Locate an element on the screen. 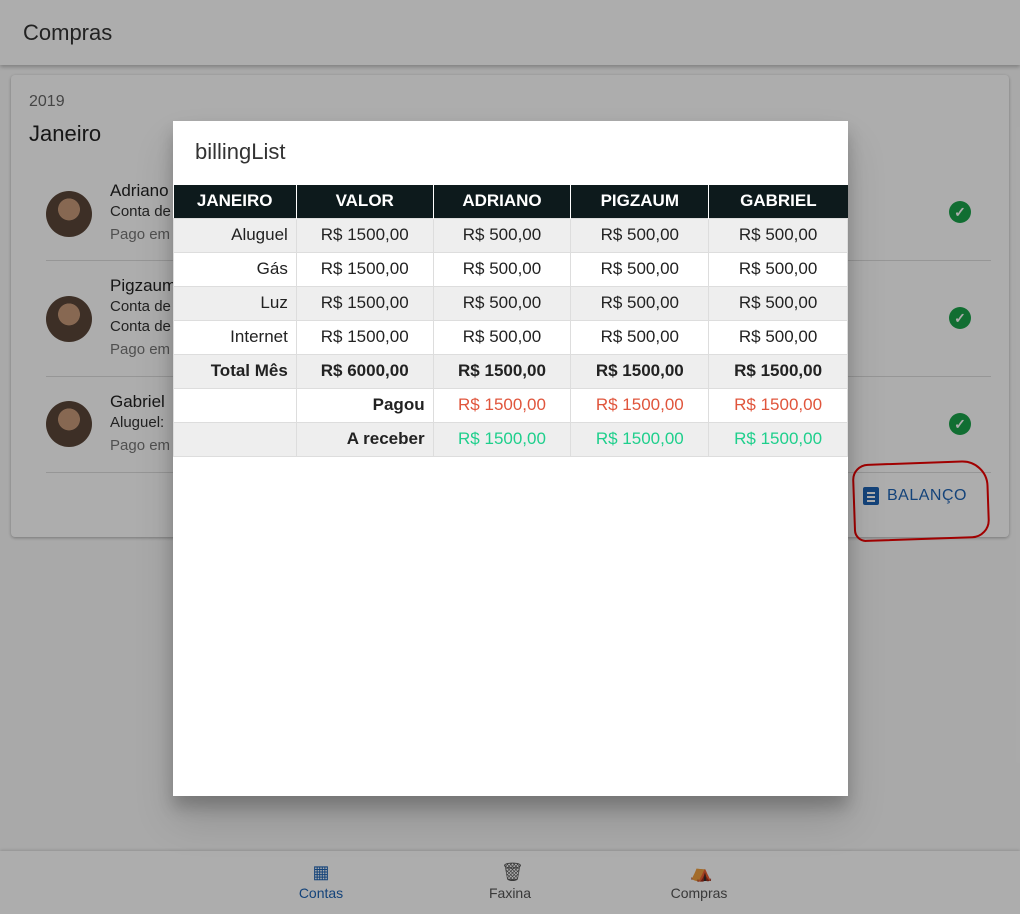 The height and width of the screenshot is (914, 1020). row-label: Total Mês is located at coordinates (235, 371).